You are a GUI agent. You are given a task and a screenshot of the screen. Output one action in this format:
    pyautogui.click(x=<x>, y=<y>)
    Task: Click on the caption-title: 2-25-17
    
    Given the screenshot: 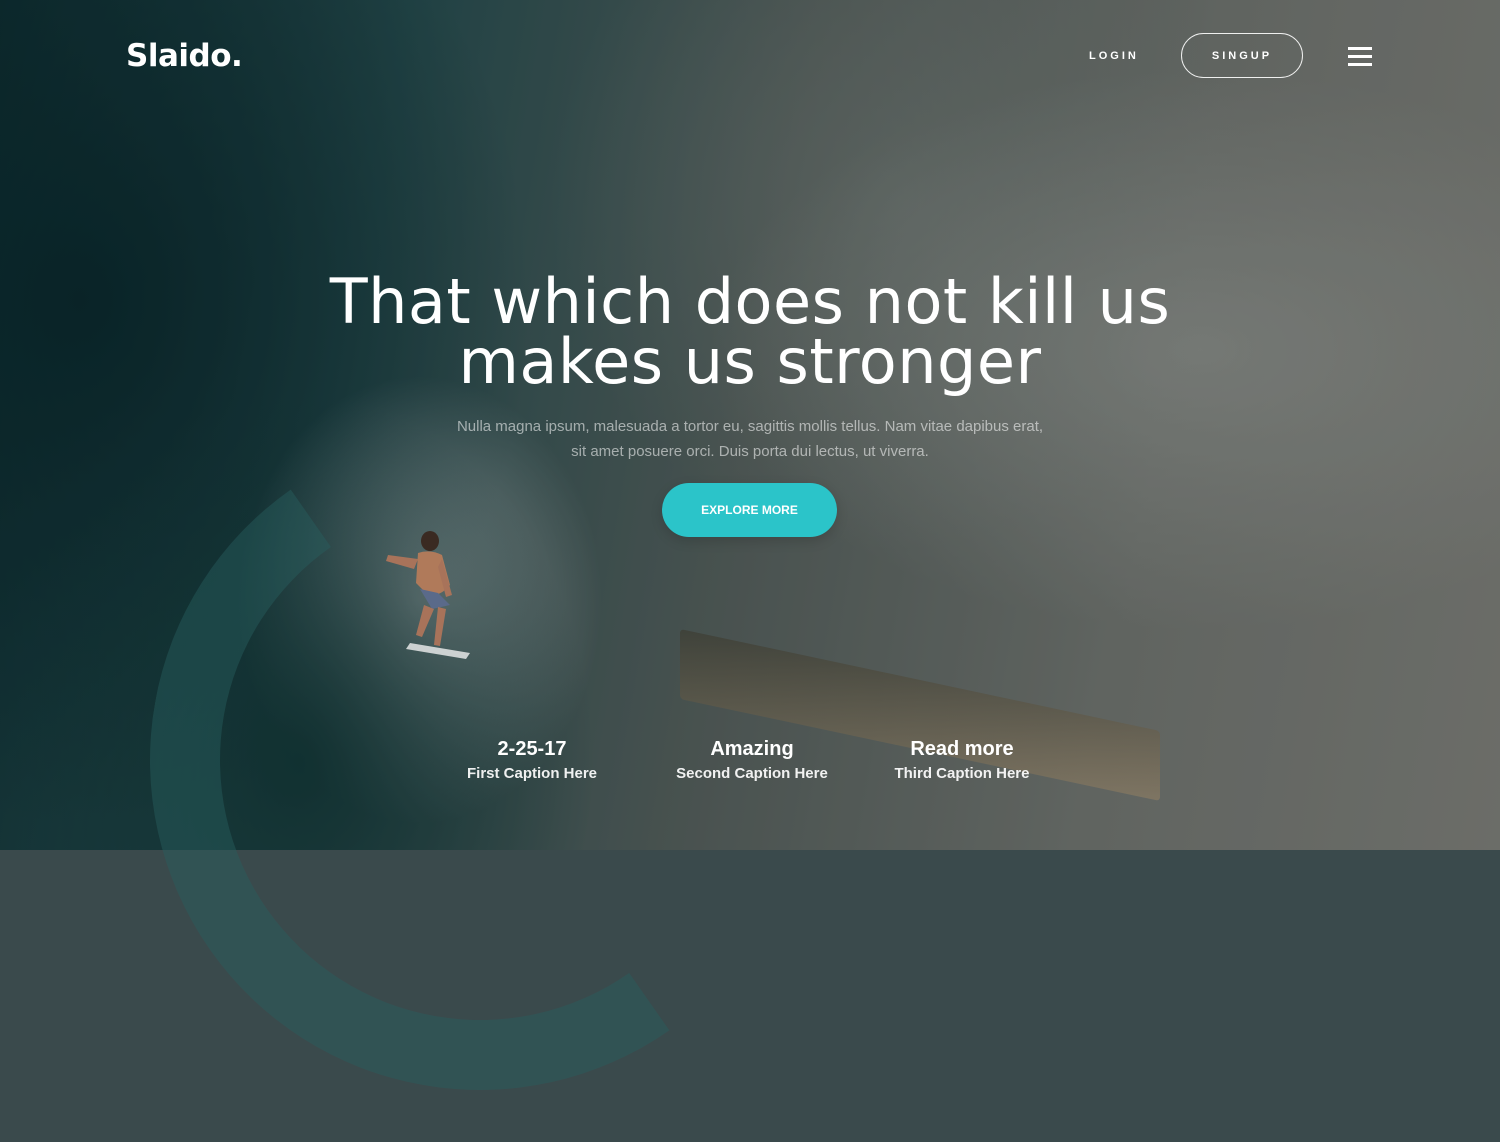 What is the action you would take?
    pyautogui.click(x=532, y=749)
    